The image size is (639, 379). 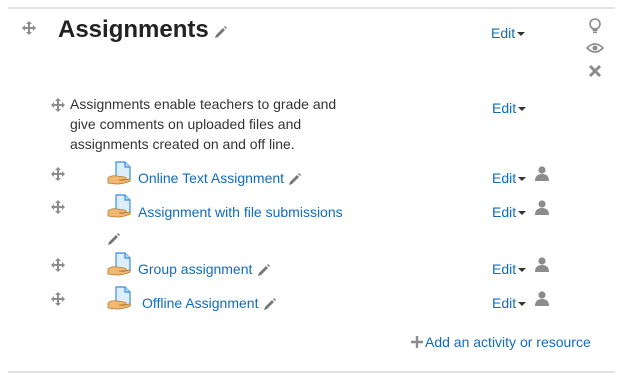 What do you see at coordinates (501, 342) in the screenshot?
I see `add-activity-link: Add an activity or resource` at bounding box center [501, 342].